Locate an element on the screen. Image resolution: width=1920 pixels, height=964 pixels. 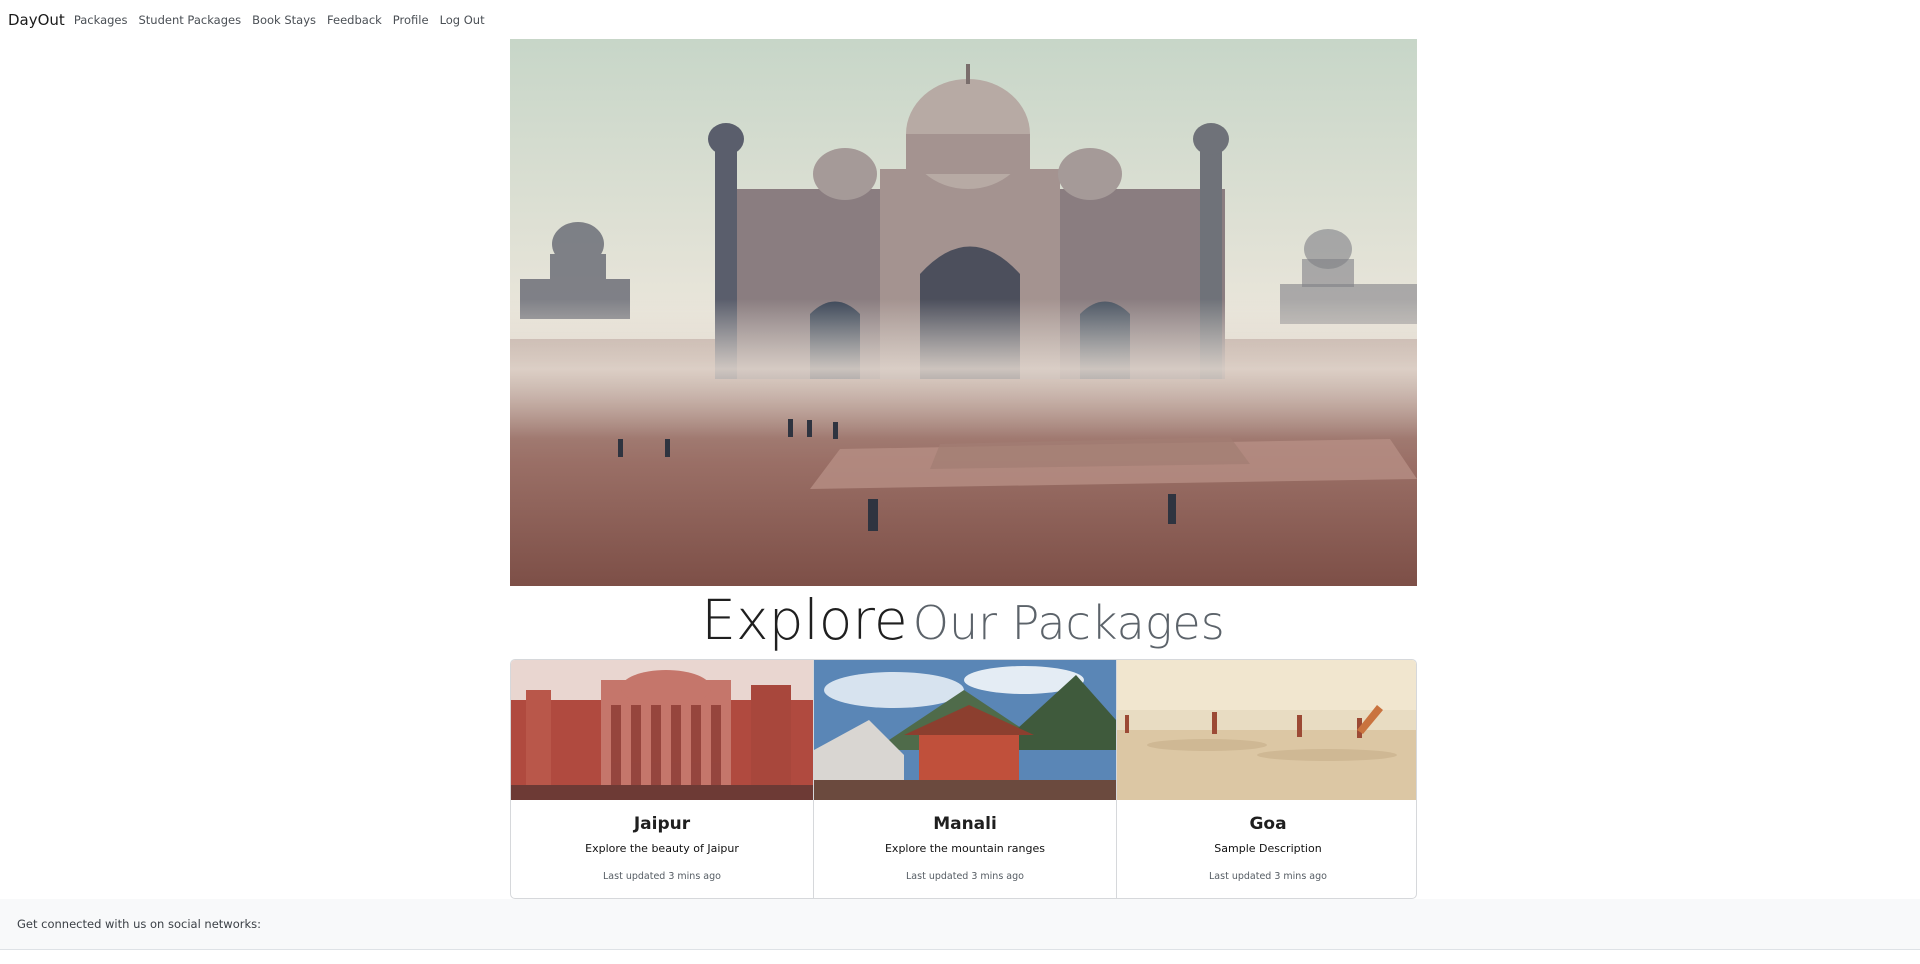
mountain-temple-illustration is located at coordinates (965, 730).